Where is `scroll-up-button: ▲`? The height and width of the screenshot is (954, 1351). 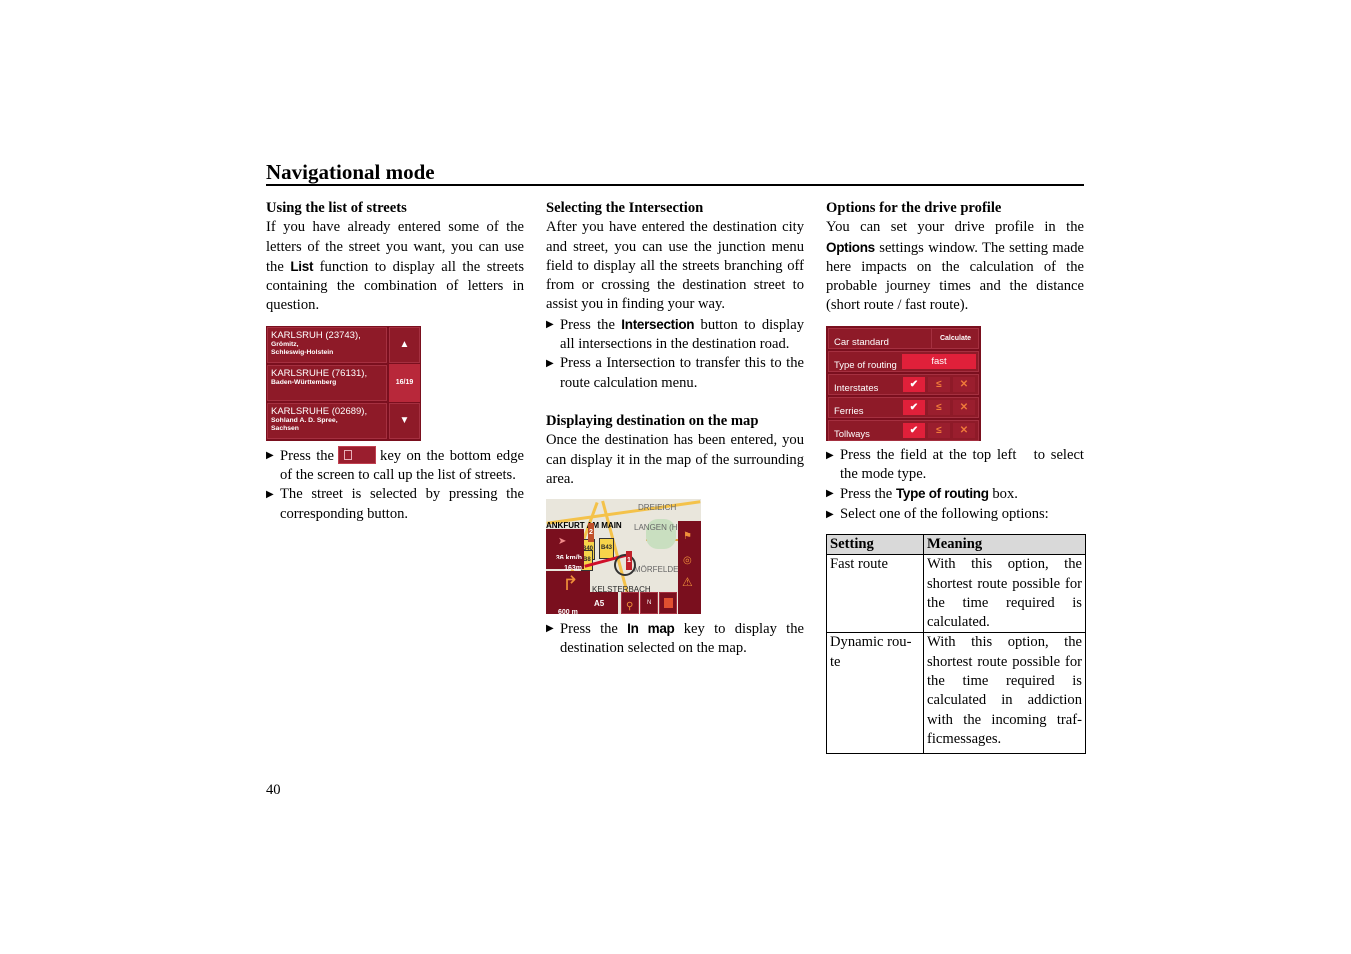
scroll-up-button: ▲ is located at coordinates (404, 344).